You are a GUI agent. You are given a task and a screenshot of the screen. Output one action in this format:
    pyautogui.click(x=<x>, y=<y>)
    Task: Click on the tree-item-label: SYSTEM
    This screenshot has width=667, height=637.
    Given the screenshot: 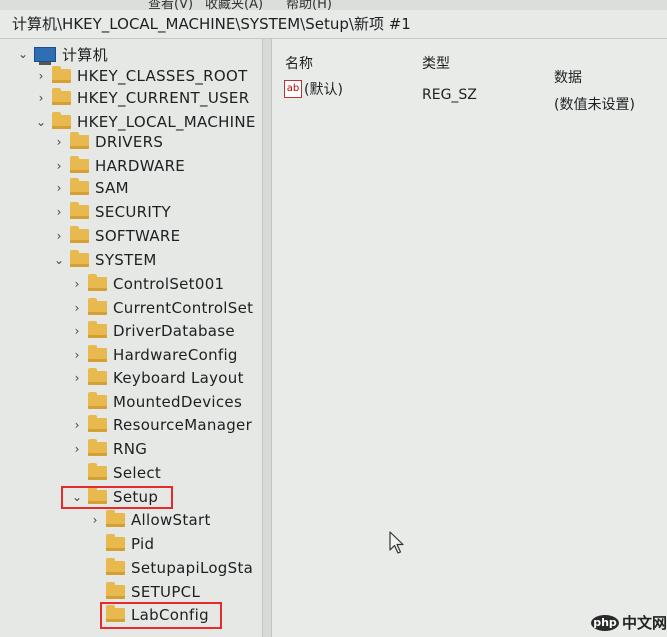 What is the action you would take?
    pyautogui.click(x=126, y=260)
    